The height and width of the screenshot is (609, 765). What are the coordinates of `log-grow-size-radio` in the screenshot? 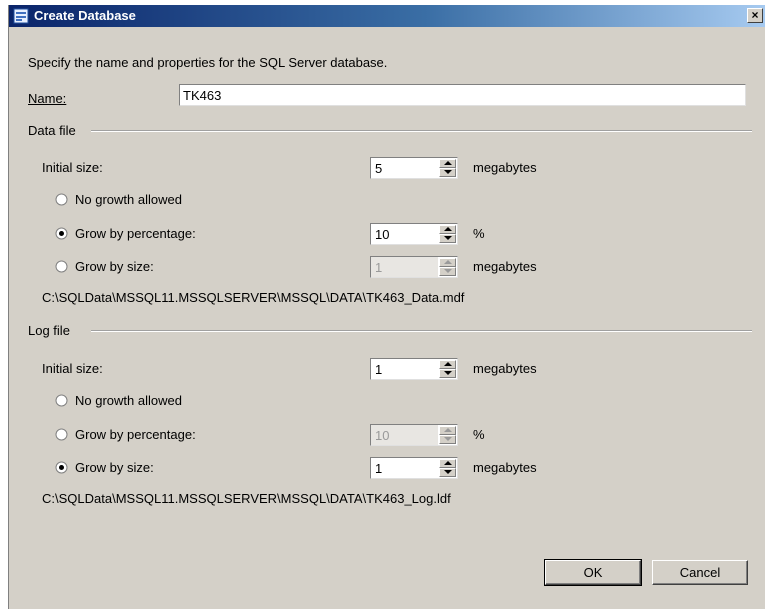 It's located at (61, 467).